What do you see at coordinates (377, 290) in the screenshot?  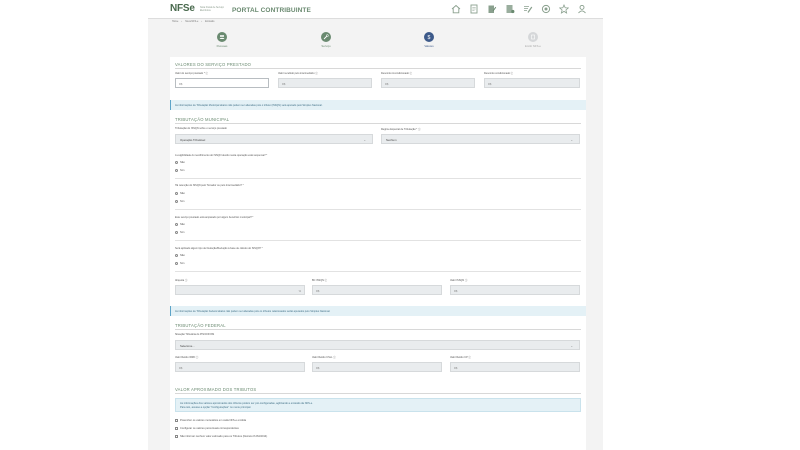 I see `bc-issqn-input: R$` at bounding box center [377, 290].